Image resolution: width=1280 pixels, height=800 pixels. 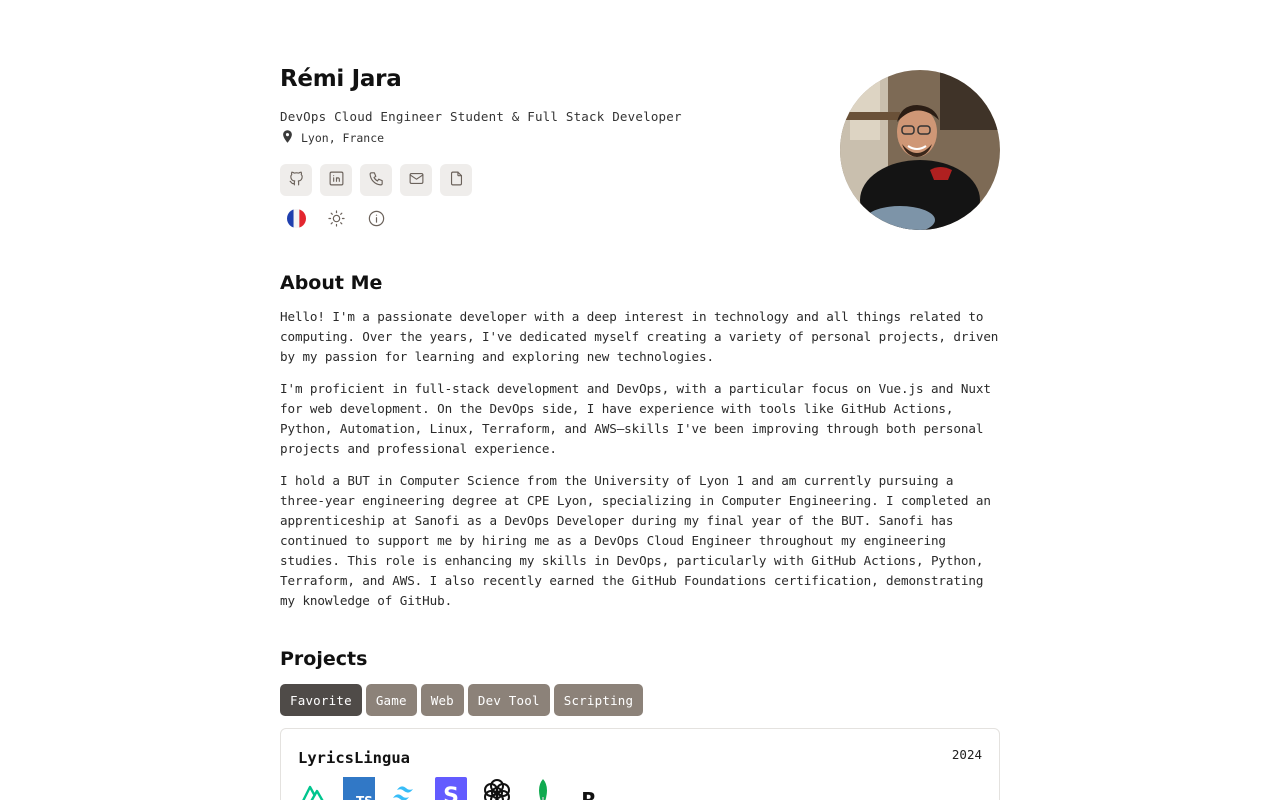 I want to click on linkedin-icon, so click(x=336, y=180).